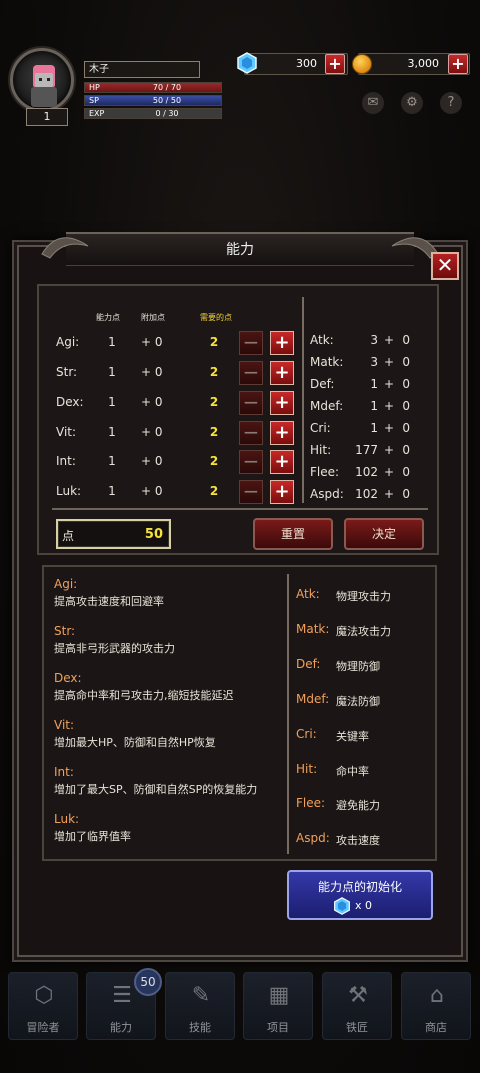 This screenshot has height=1073, width=480. What do you see at coordinates (66, 432) in the screenshot?
I see `stat-name: Vit:` at bounding box center [66, 432].